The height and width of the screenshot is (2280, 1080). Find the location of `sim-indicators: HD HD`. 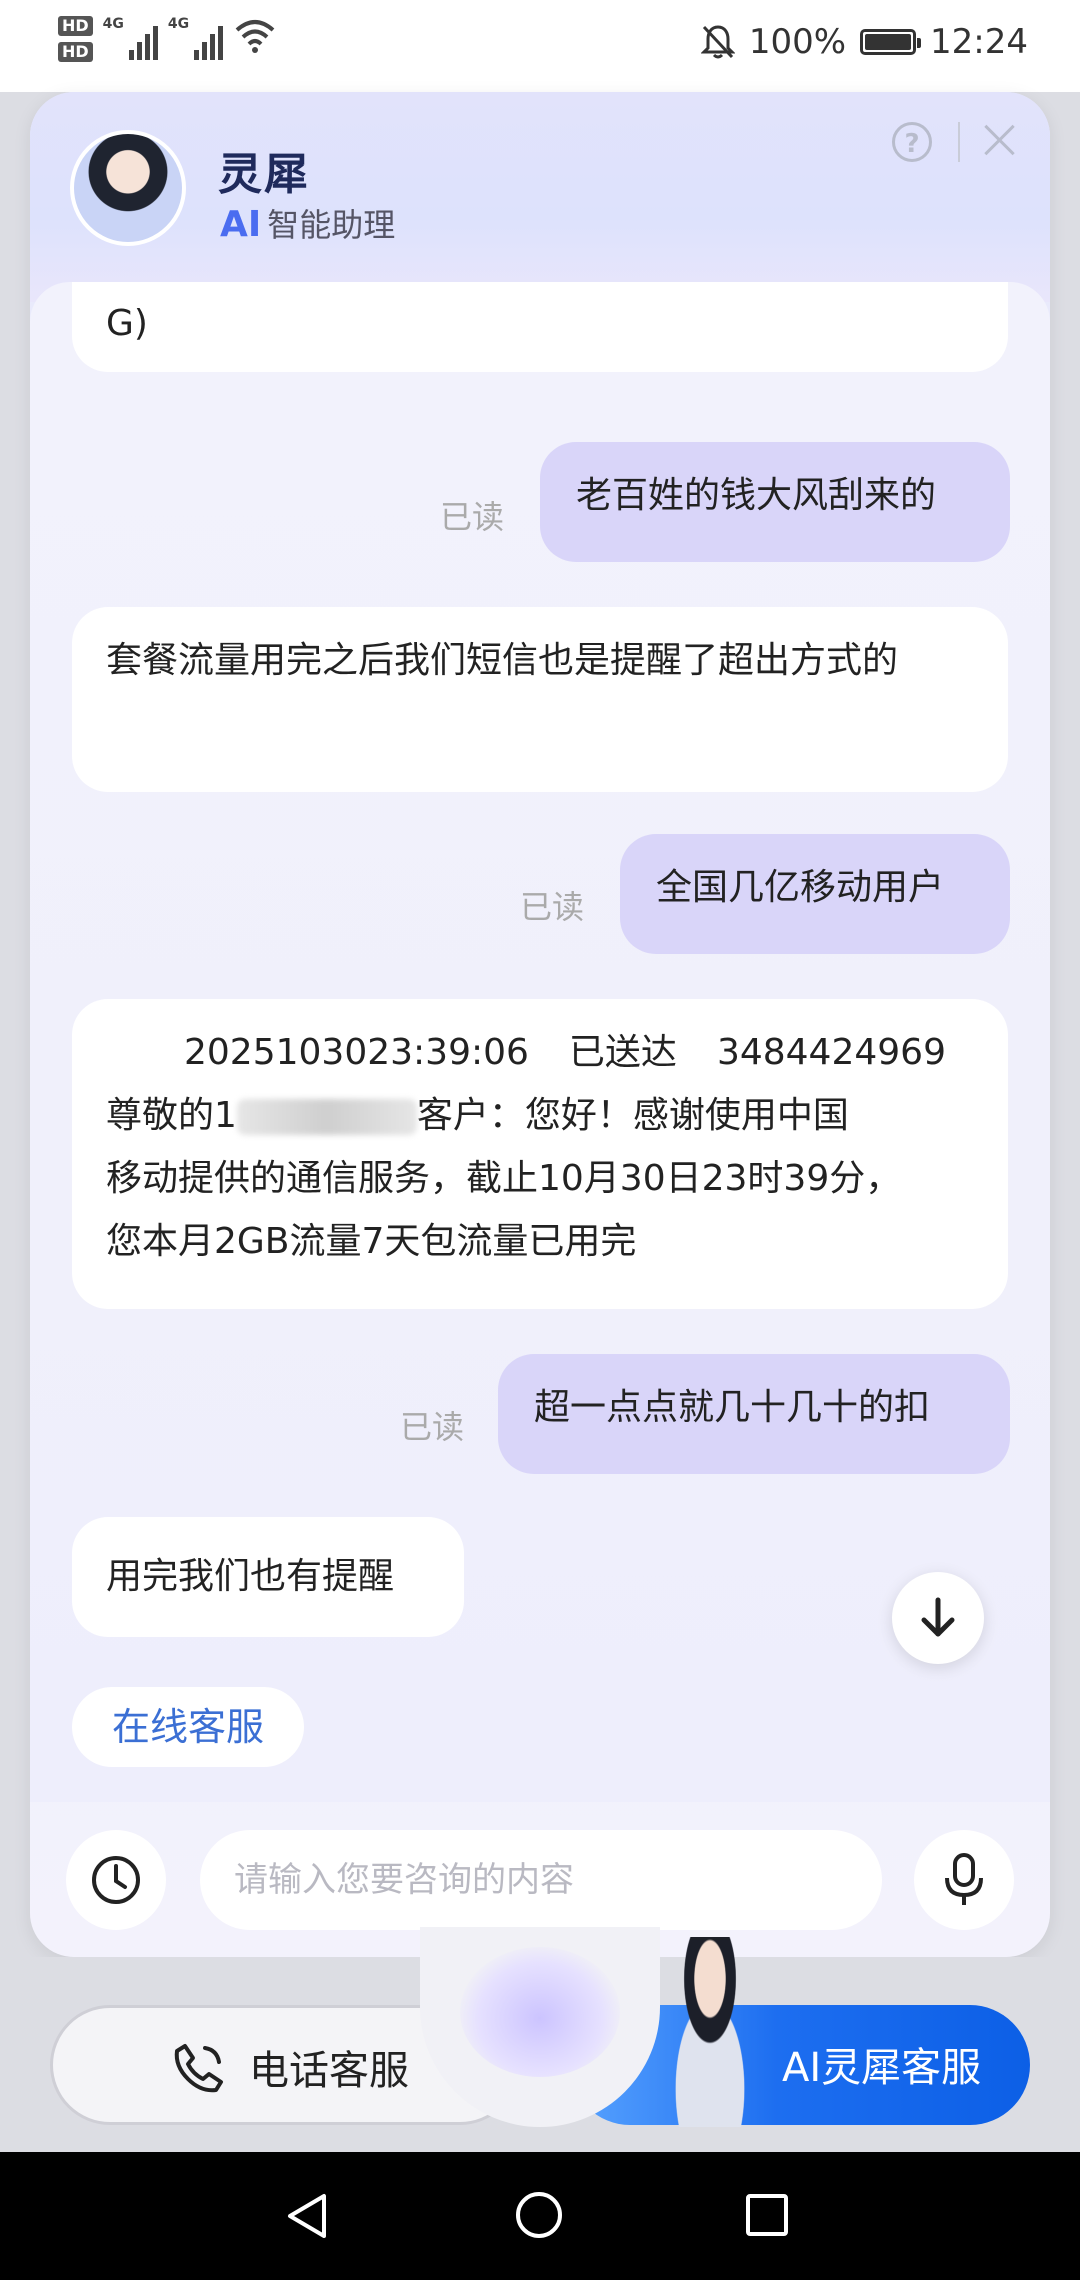

sim-indicators: HD HD is located at coordinates (75, 39).